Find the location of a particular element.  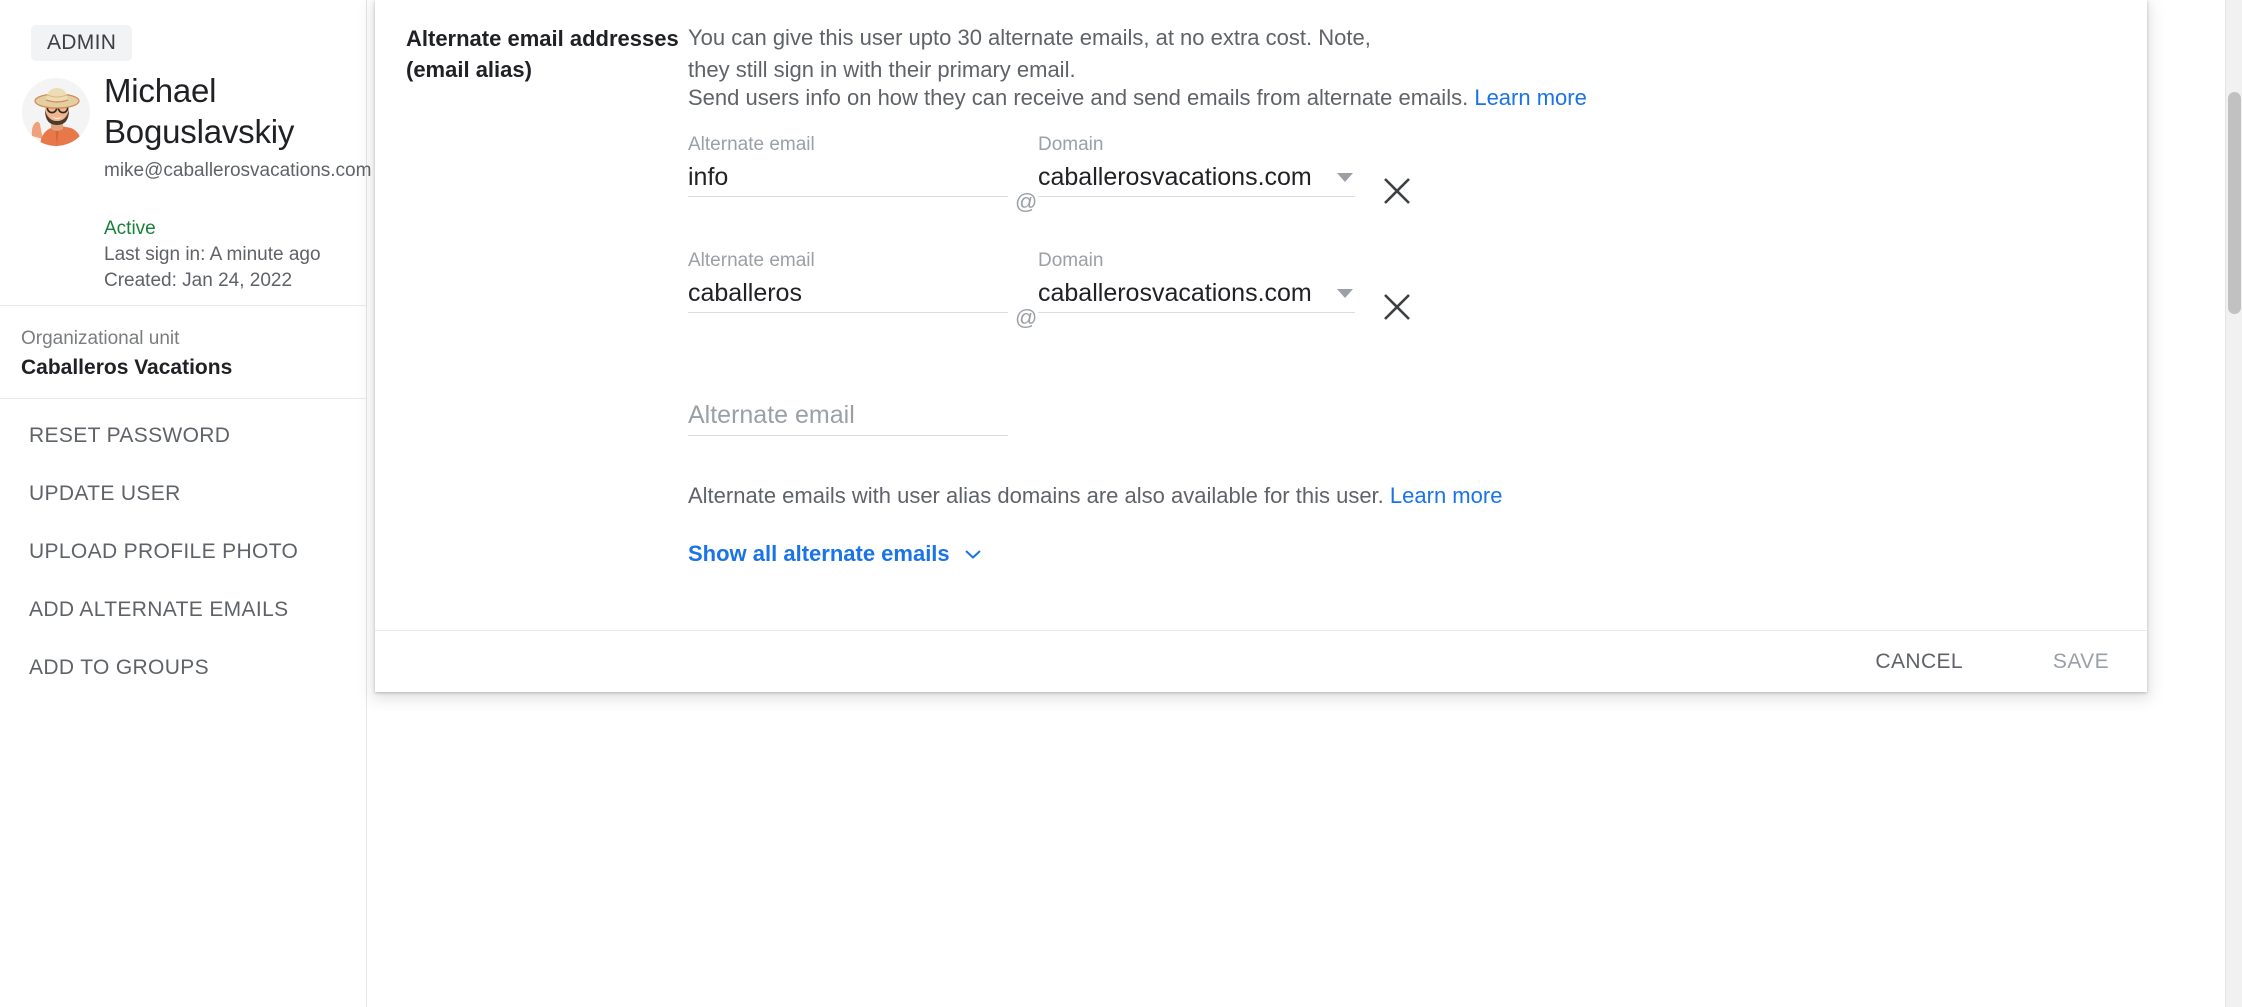

show-all-label: Show all alternate emails is located at coordinates (819, 553).